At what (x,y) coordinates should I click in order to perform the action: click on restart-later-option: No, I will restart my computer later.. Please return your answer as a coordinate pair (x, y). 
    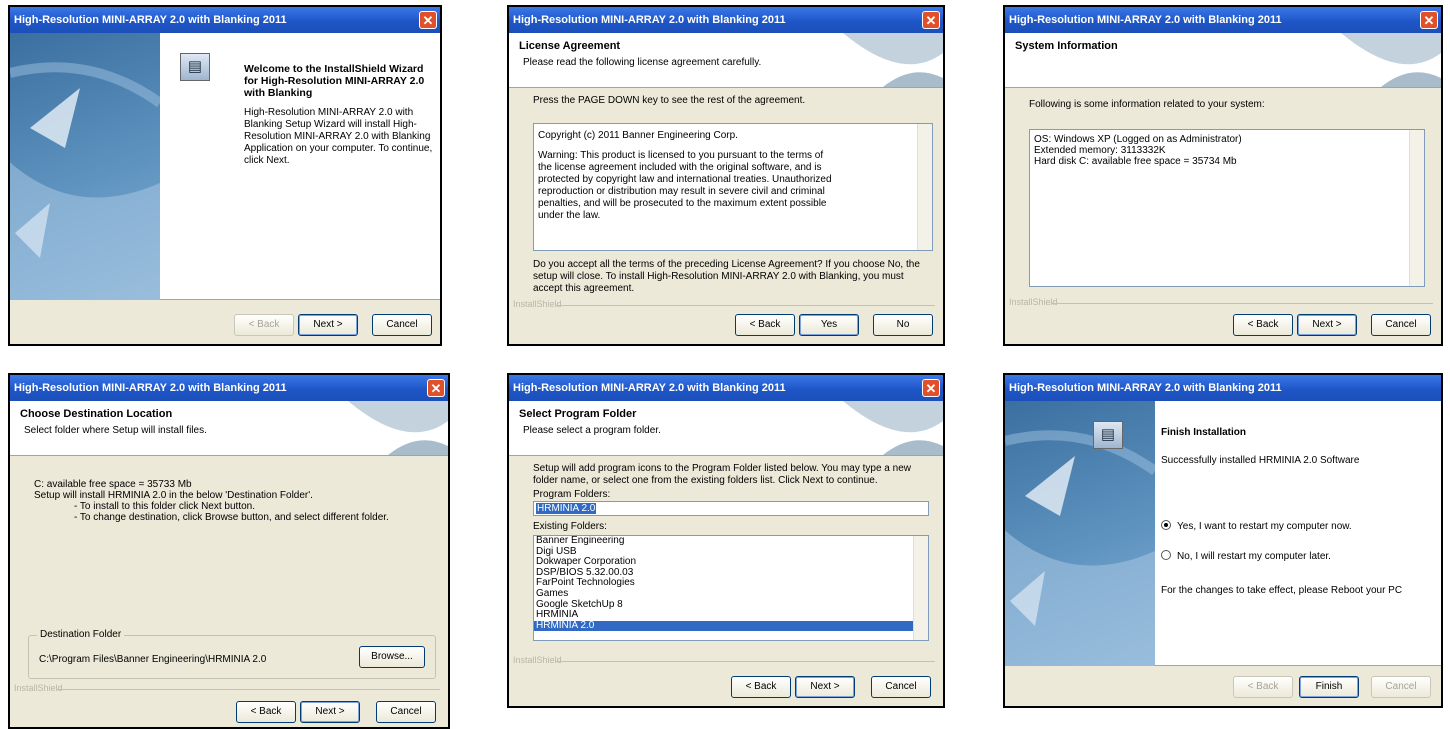
    Looking at the image, I should click on (1246, 556).